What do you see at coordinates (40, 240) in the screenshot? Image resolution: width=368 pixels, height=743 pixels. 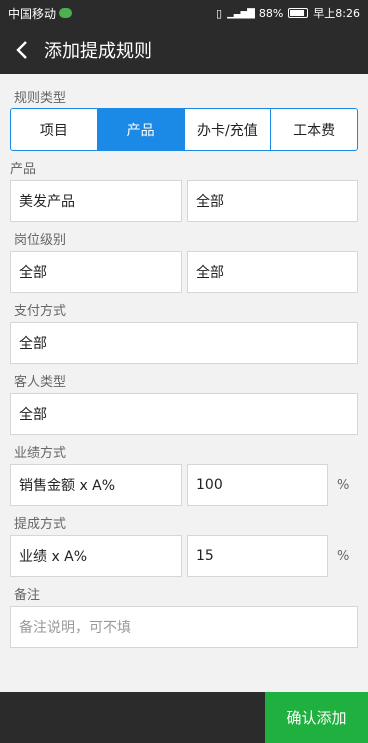 I see `position-label: 岗位级别` at bounding box center [40, 240].